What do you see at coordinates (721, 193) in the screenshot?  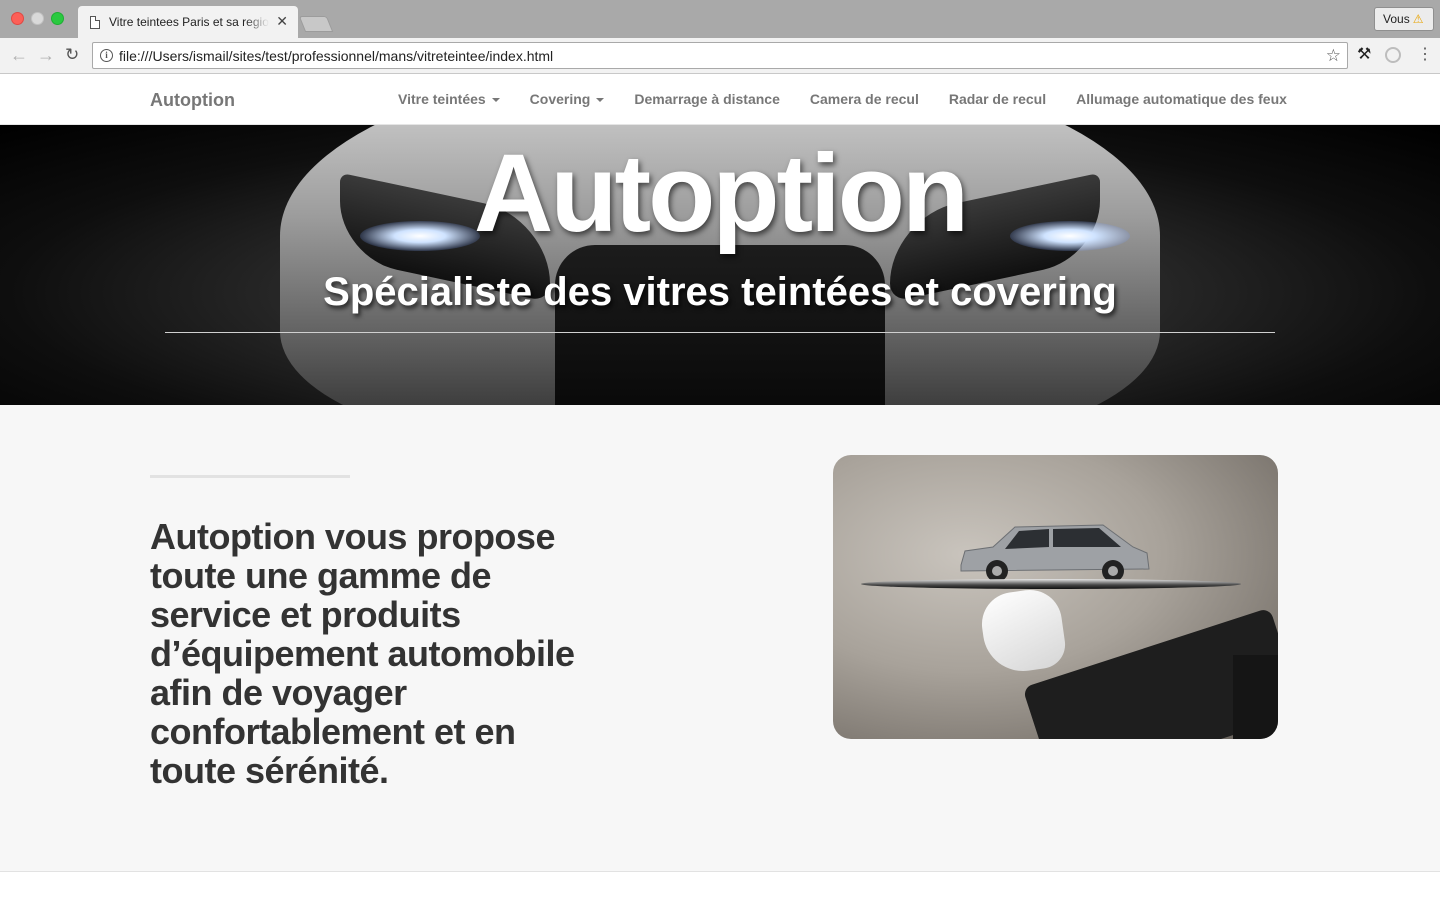 I see `hero-title: Autoption` at bounding box center [721, 193].